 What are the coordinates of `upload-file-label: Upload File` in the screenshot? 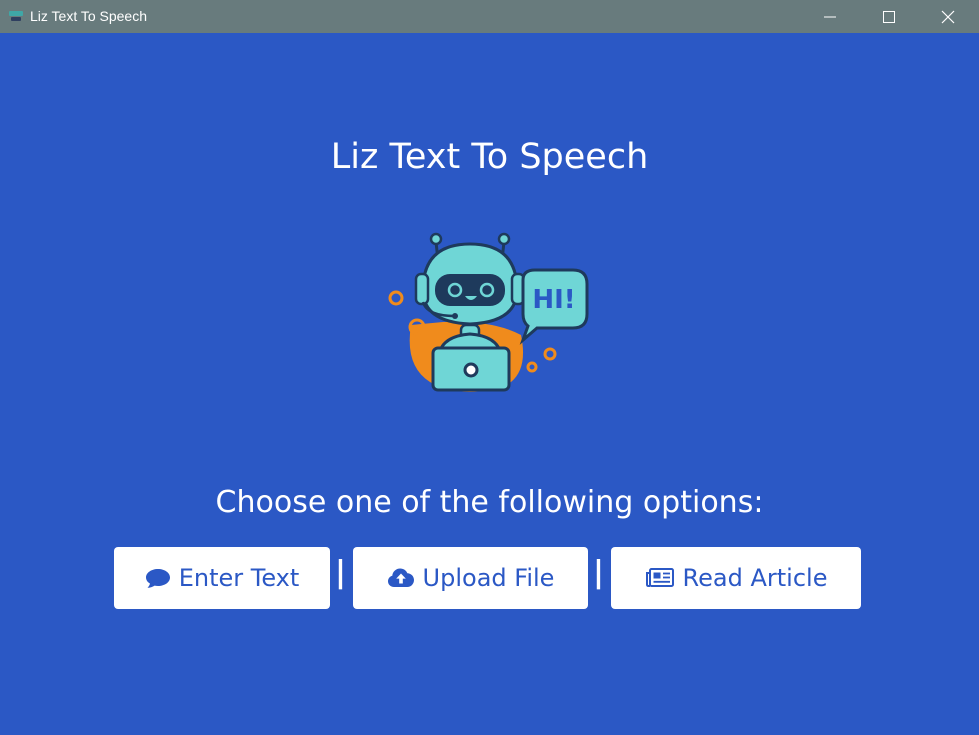 It's located at (488, 578).